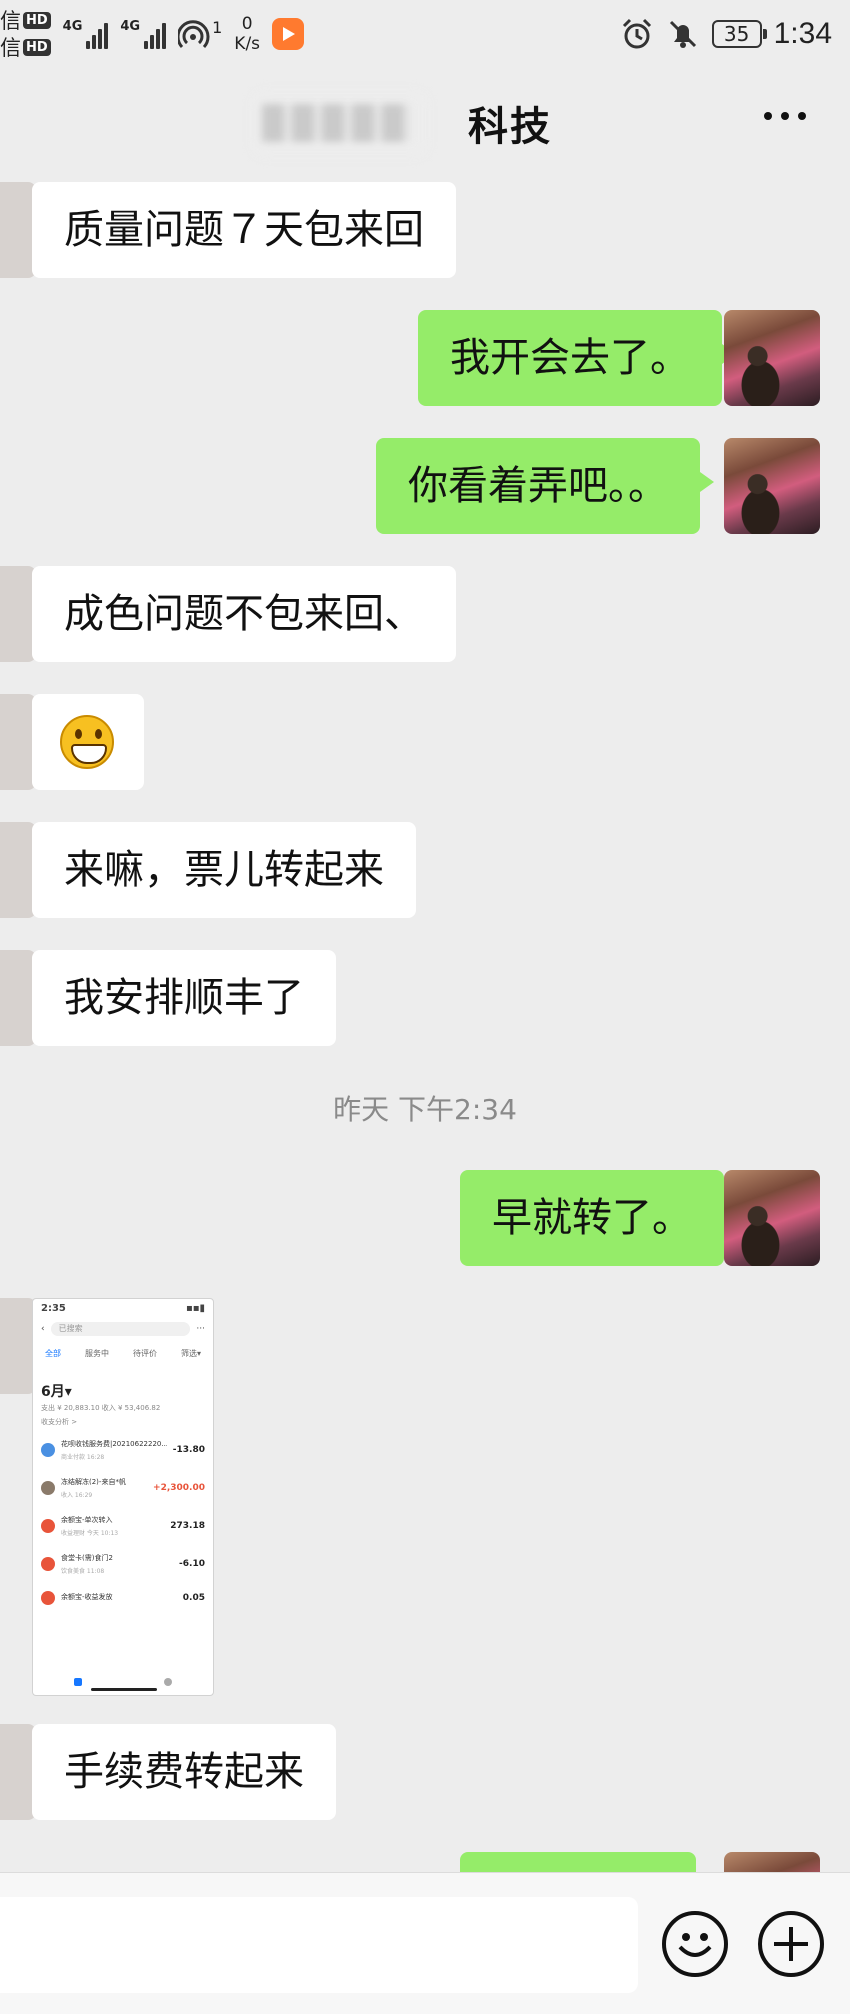 The image size is (850, 2014). Describe the element at coordinates (87, 1558) in the screenshot. I see `transaction-title: 食堂卡(需)食门2` at that location.